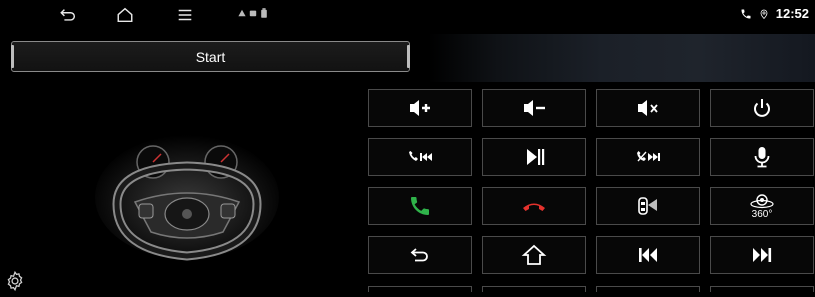 Image resolution: width=815 pixels, height=297 pixels. I want to click on mic-key, so click(762, 157).